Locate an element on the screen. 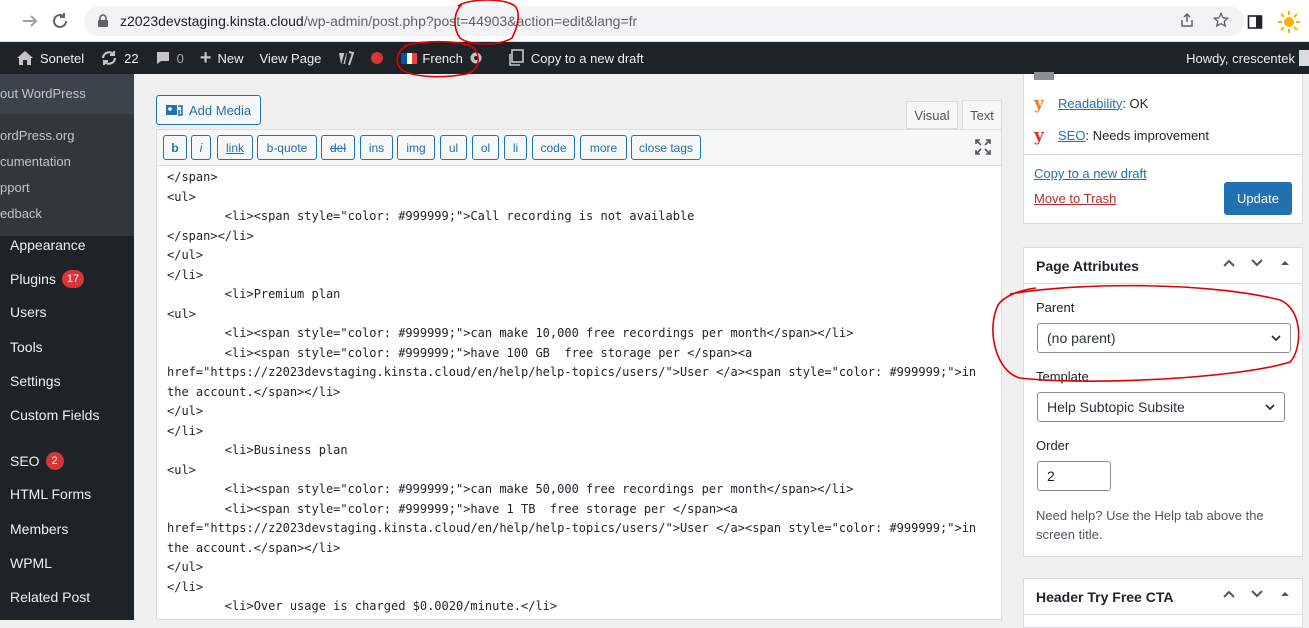  seo-link: SEO is located at coordinates (1071, 135).